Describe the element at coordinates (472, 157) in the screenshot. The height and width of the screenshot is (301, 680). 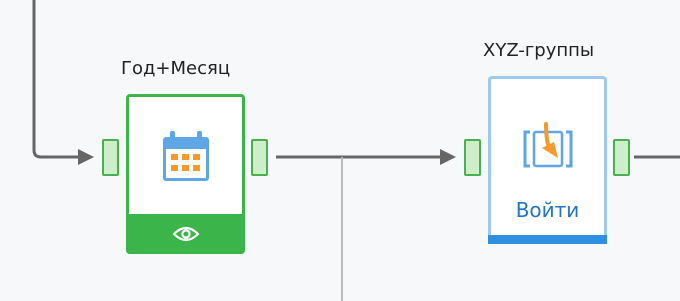
I see `input-port-xyz` at that location.